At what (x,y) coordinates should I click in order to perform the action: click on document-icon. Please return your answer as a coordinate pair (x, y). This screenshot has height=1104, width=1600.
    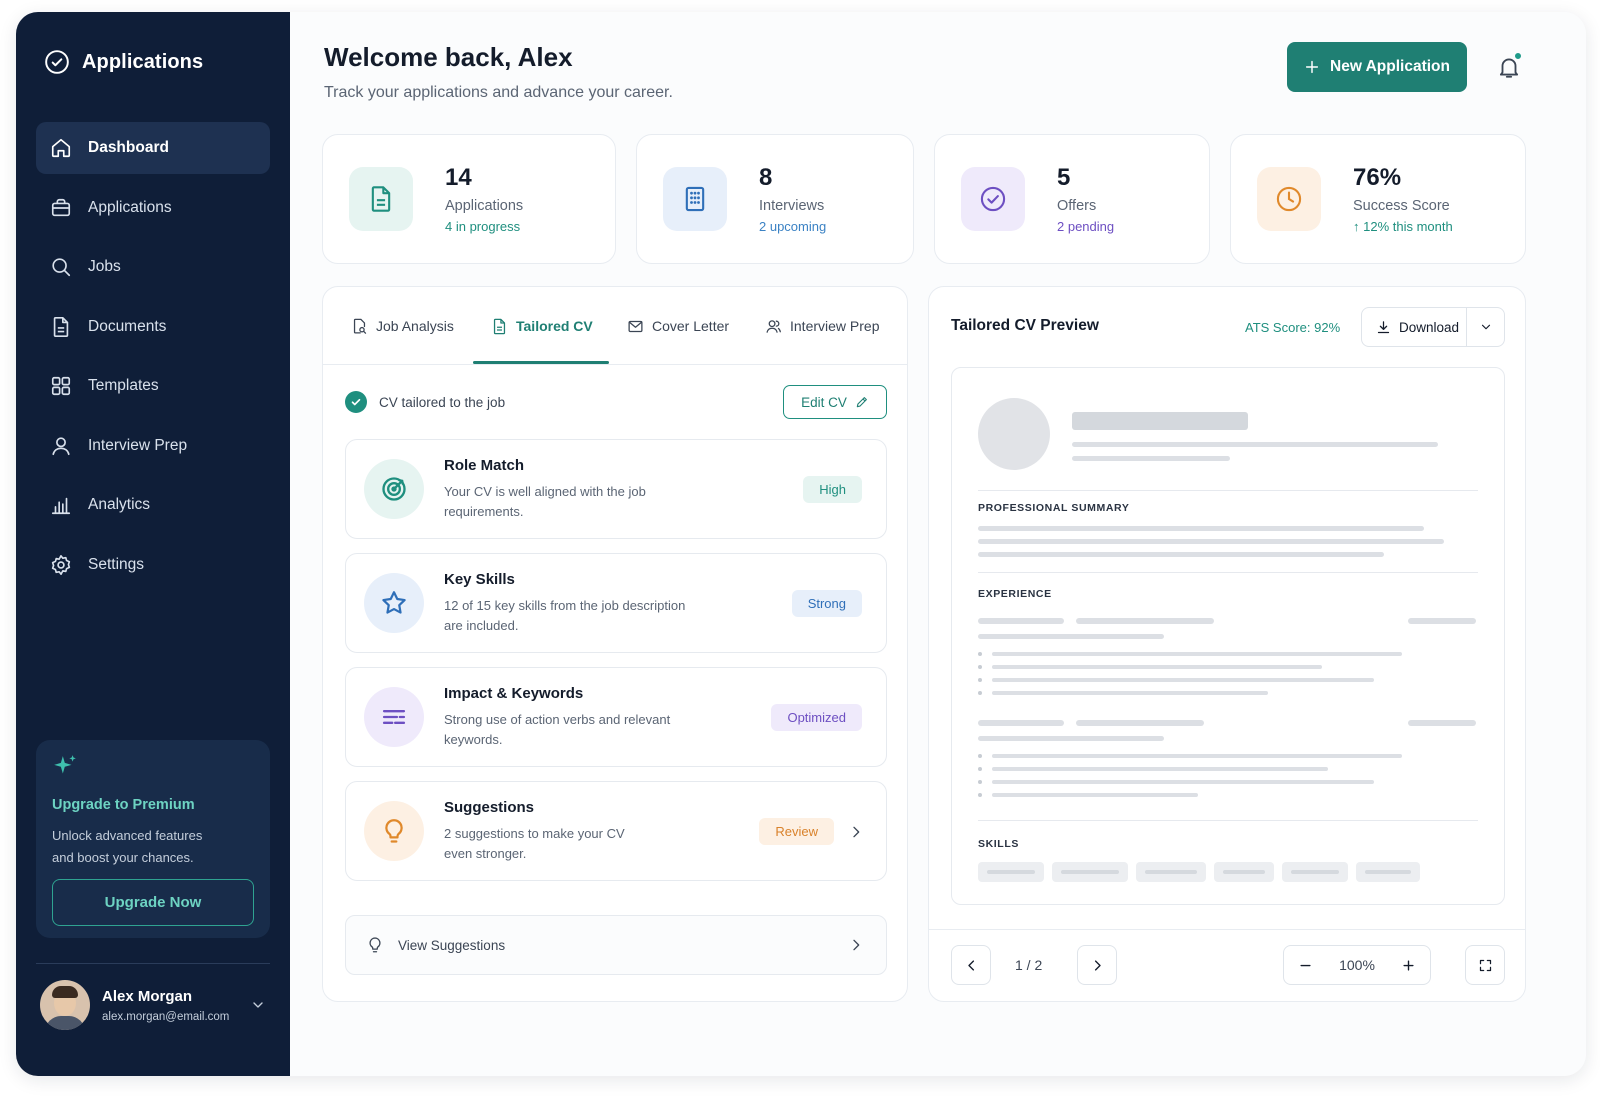
    Looking at the image, I should click on (61, 326).